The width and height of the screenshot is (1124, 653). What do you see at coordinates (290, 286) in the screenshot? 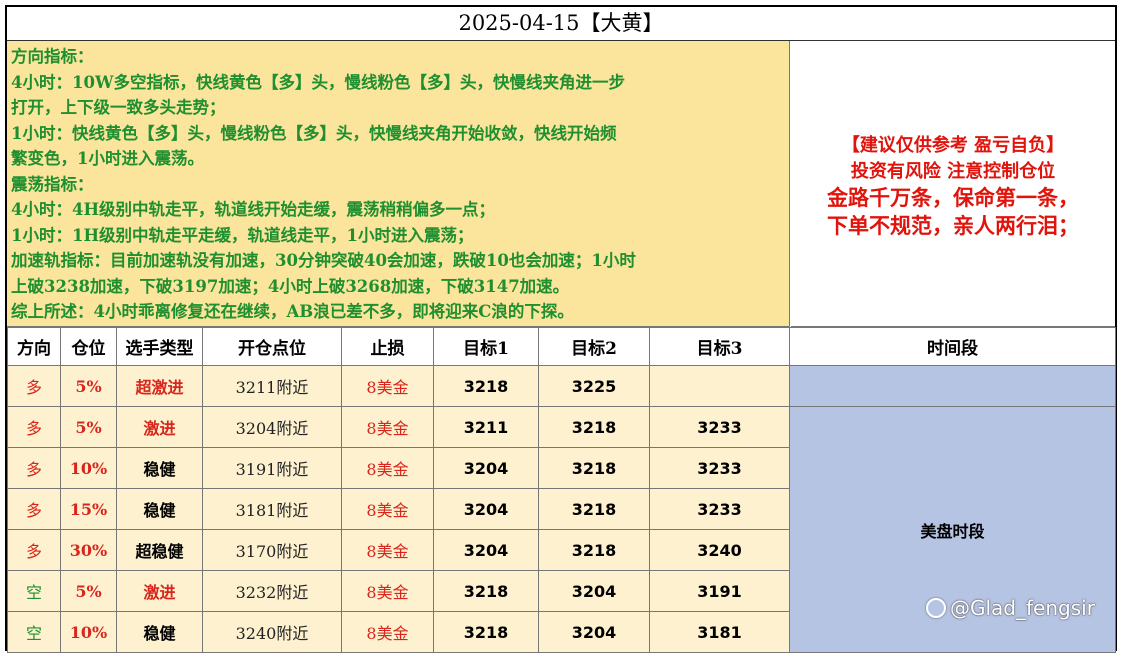
I see `analysis-line: 上破3238加速，下破3197加速；4小时上破3268加速，下破3147加速。` at bounding box center [290, 286].